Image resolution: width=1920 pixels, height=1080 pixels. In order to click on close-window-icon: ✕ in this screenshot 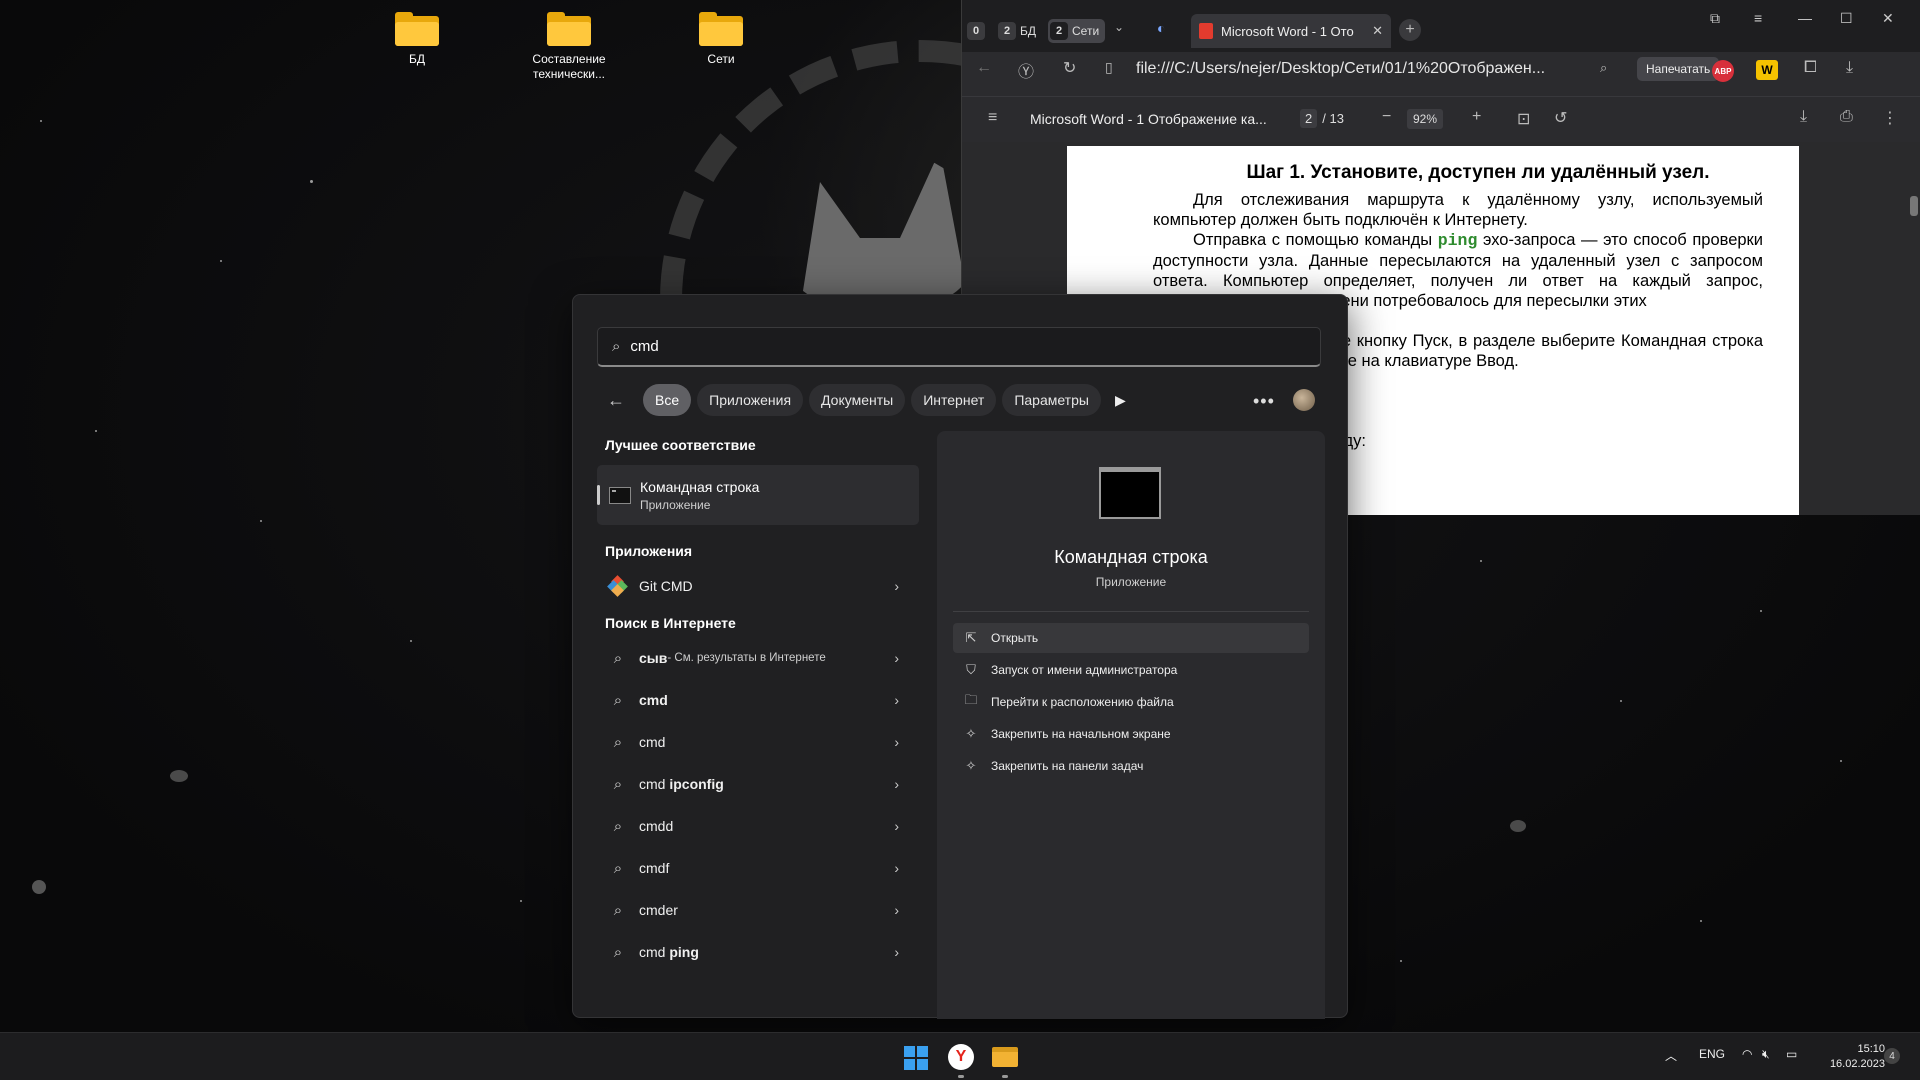, I will do `click(1888, 18)`.